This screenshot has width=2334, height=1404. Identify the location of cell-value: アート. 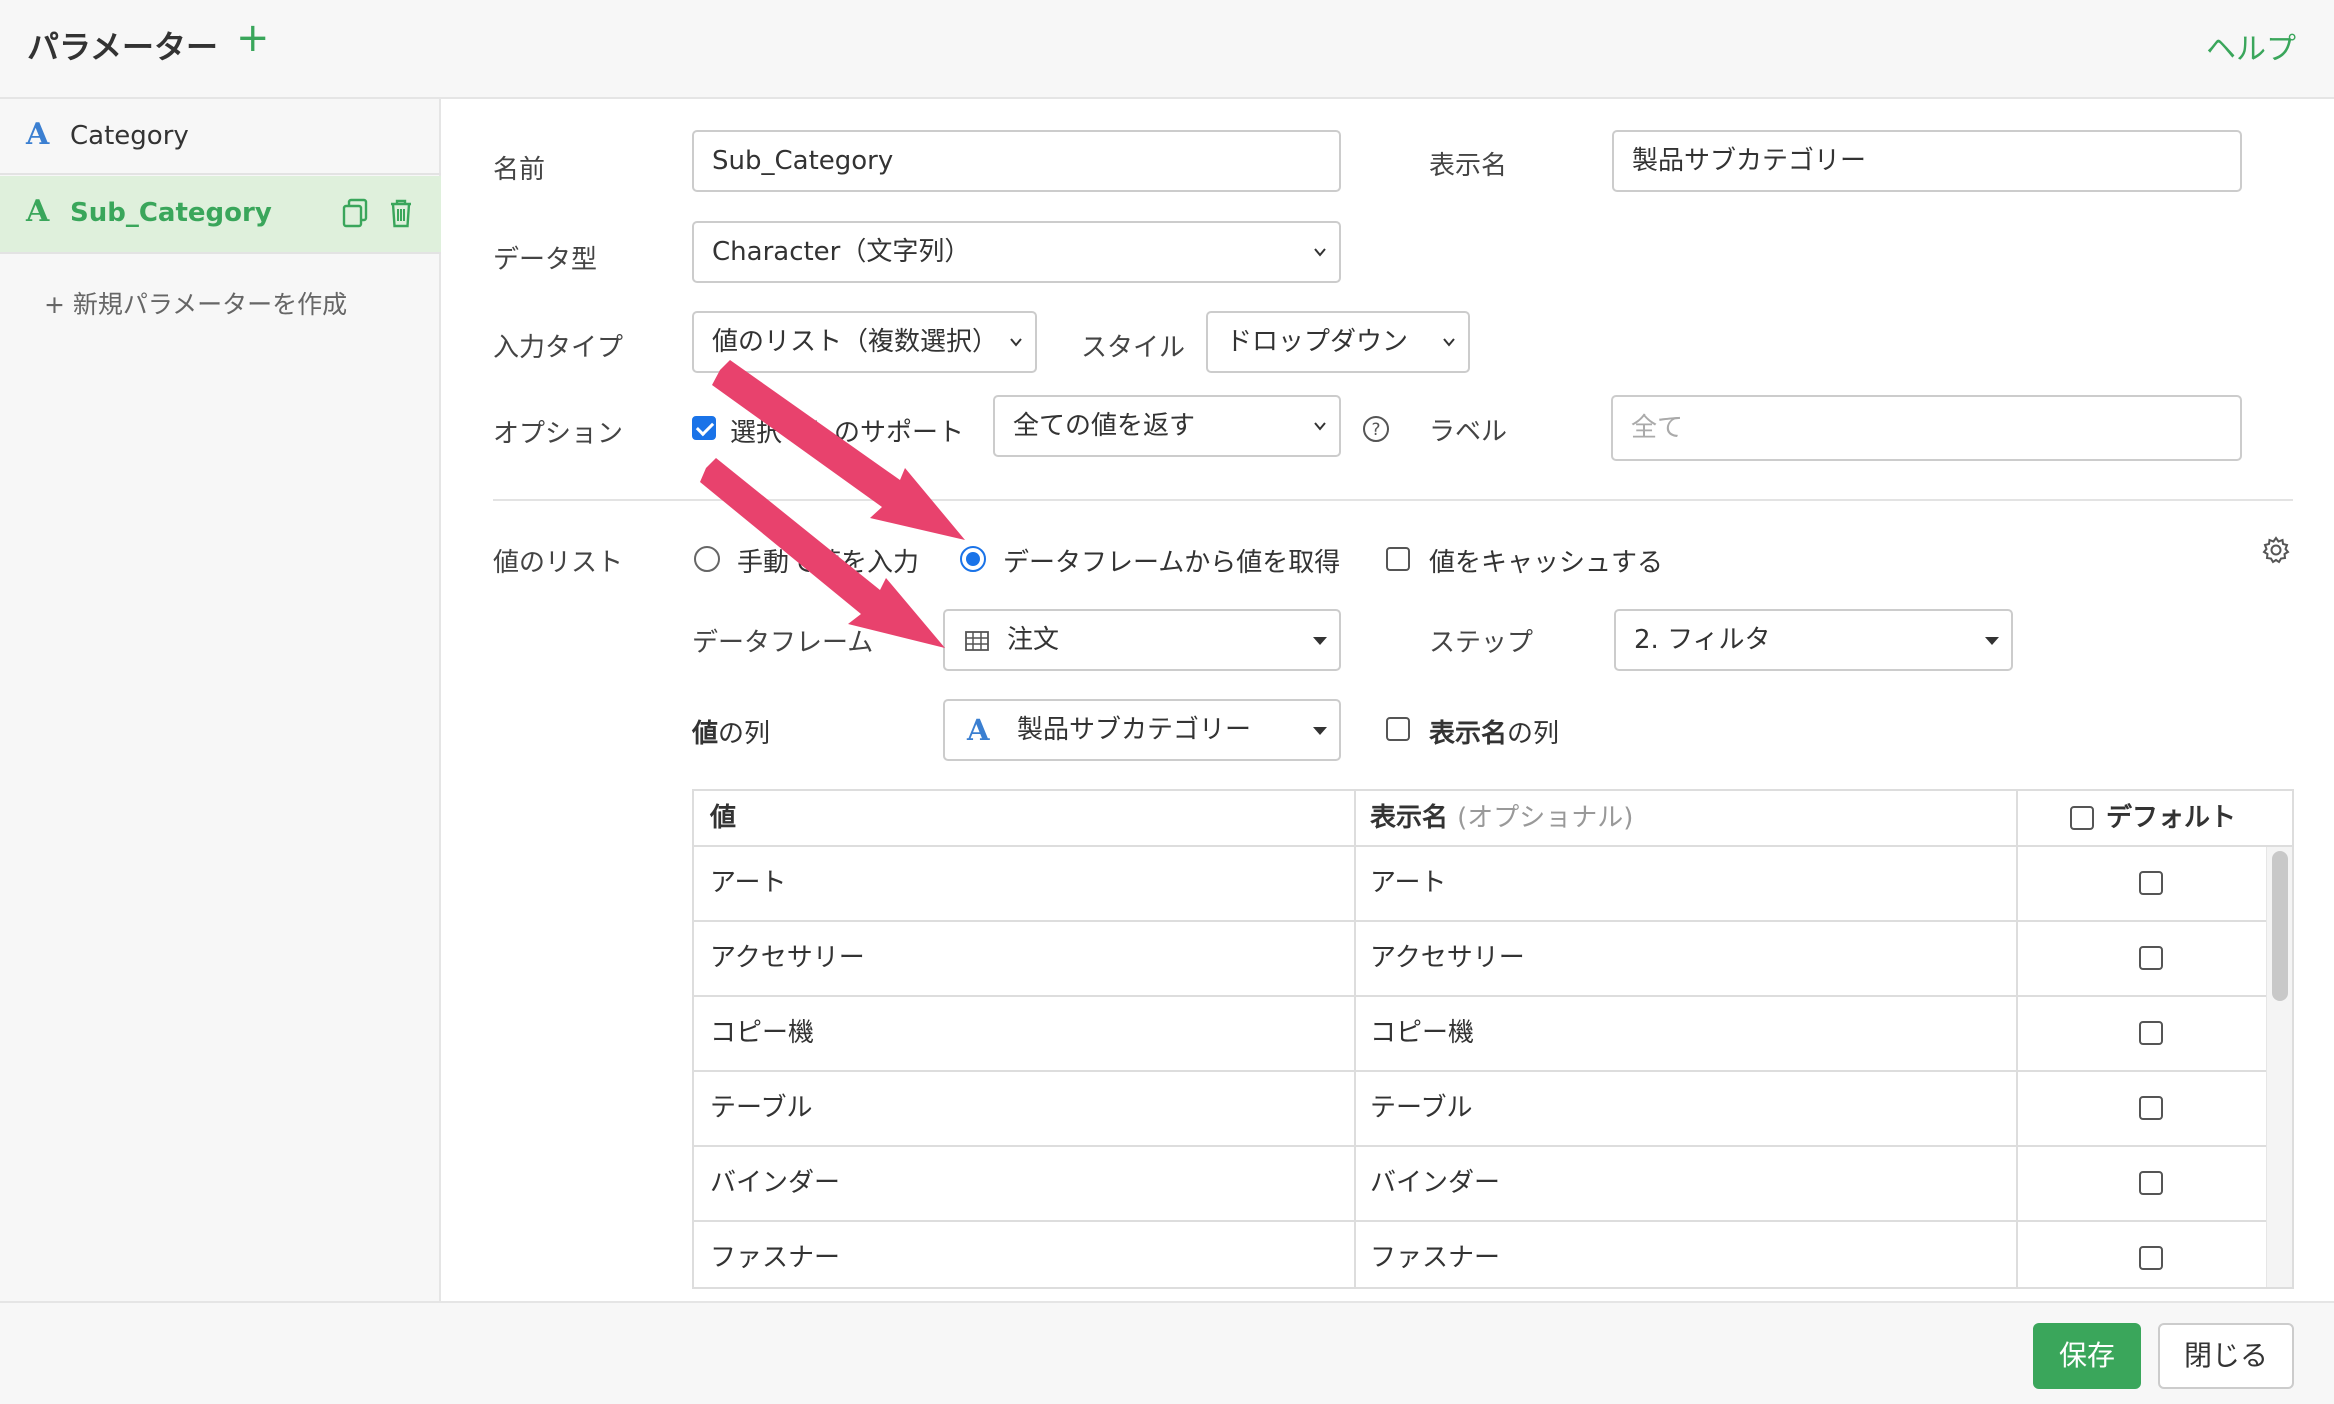
(1024, 883).